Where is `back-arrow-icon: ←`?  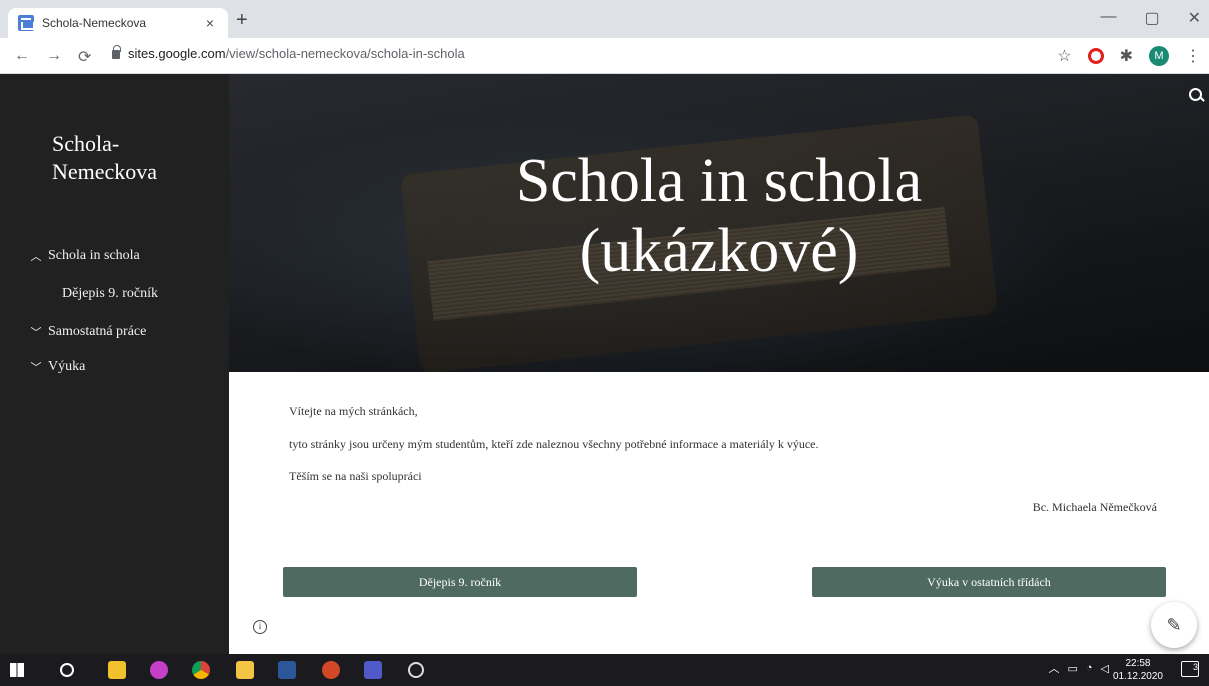
back-arrow-icon: ← is located at coordinates (22, 56).